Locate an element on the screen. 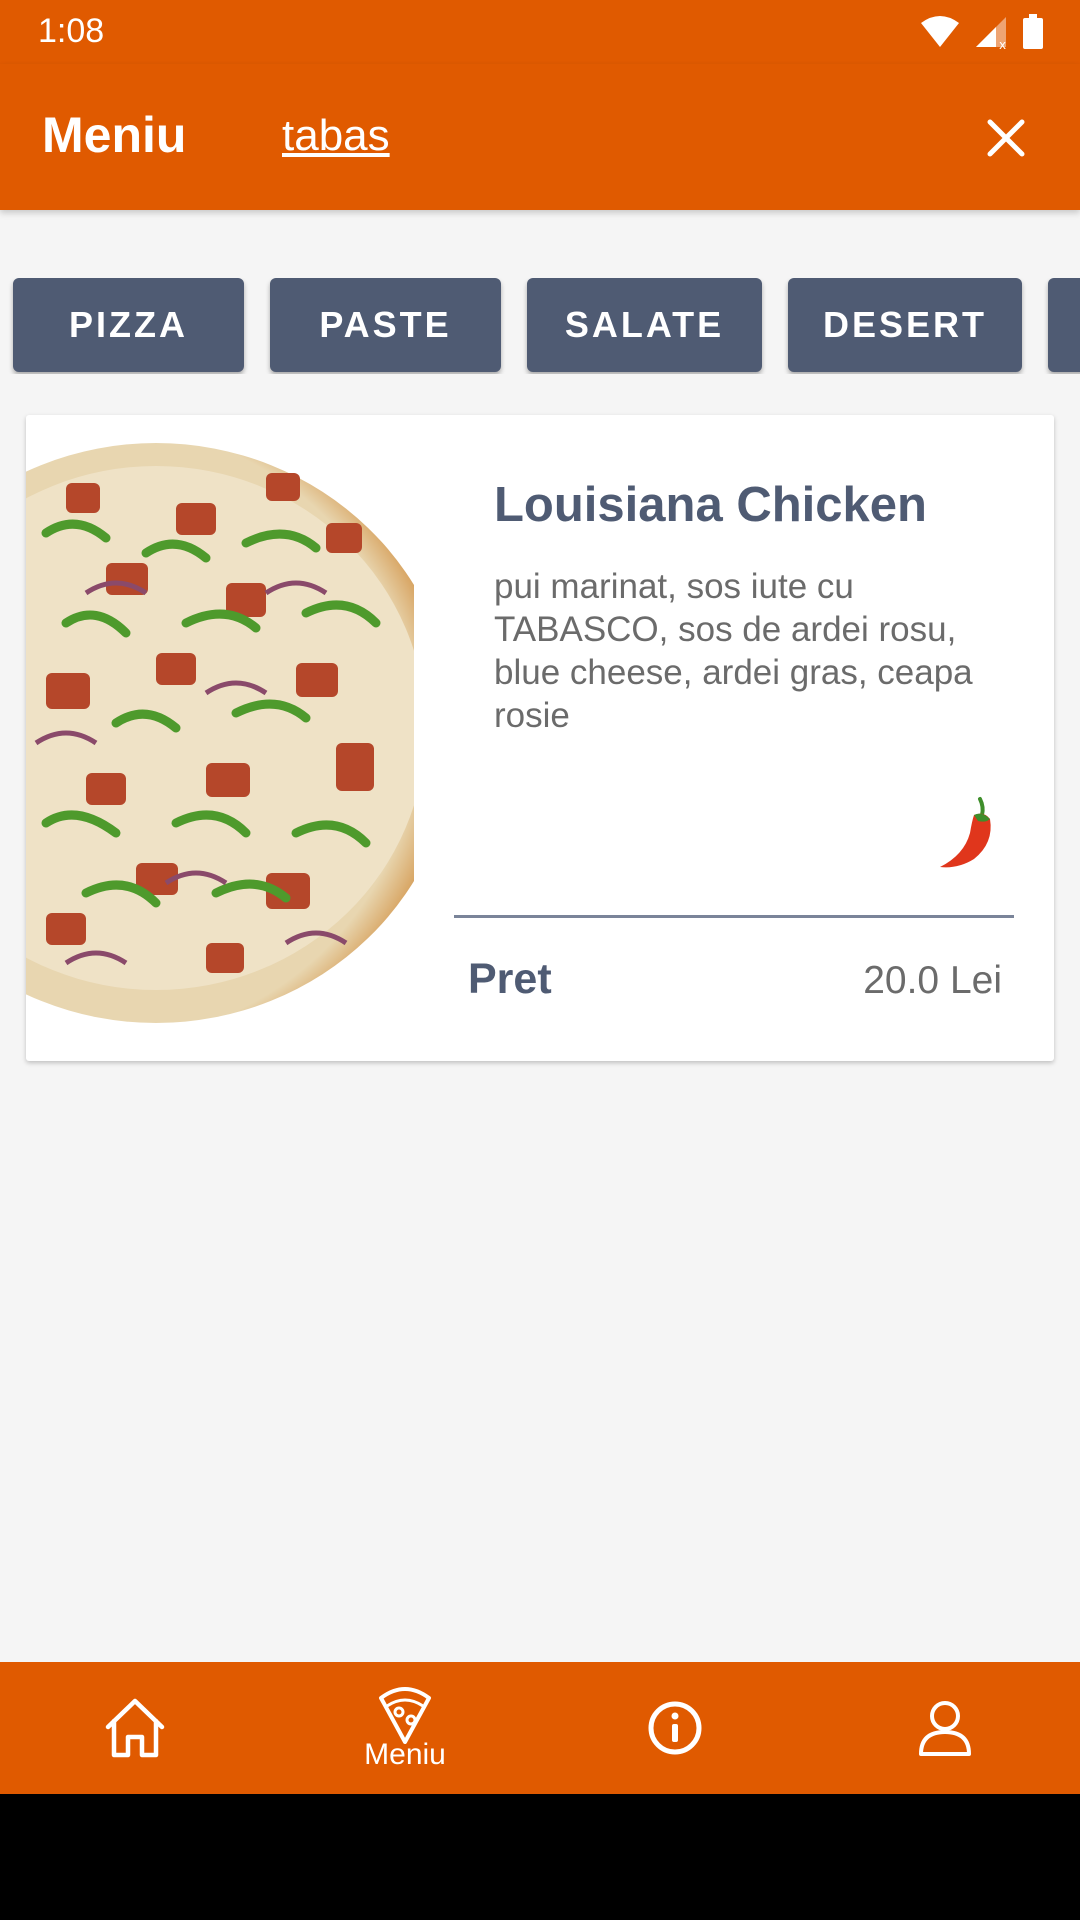 This screenshot has width=1080, height=1920. close-icon is located at coordinates (1006, 138).